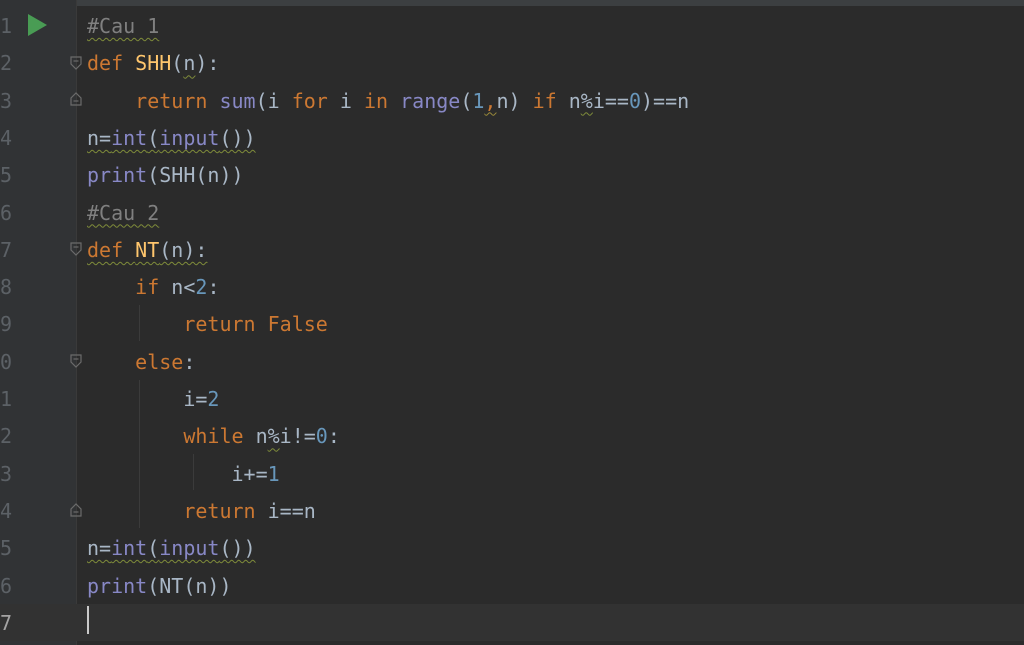  I want to click on text-cursor, so click(88, 620).